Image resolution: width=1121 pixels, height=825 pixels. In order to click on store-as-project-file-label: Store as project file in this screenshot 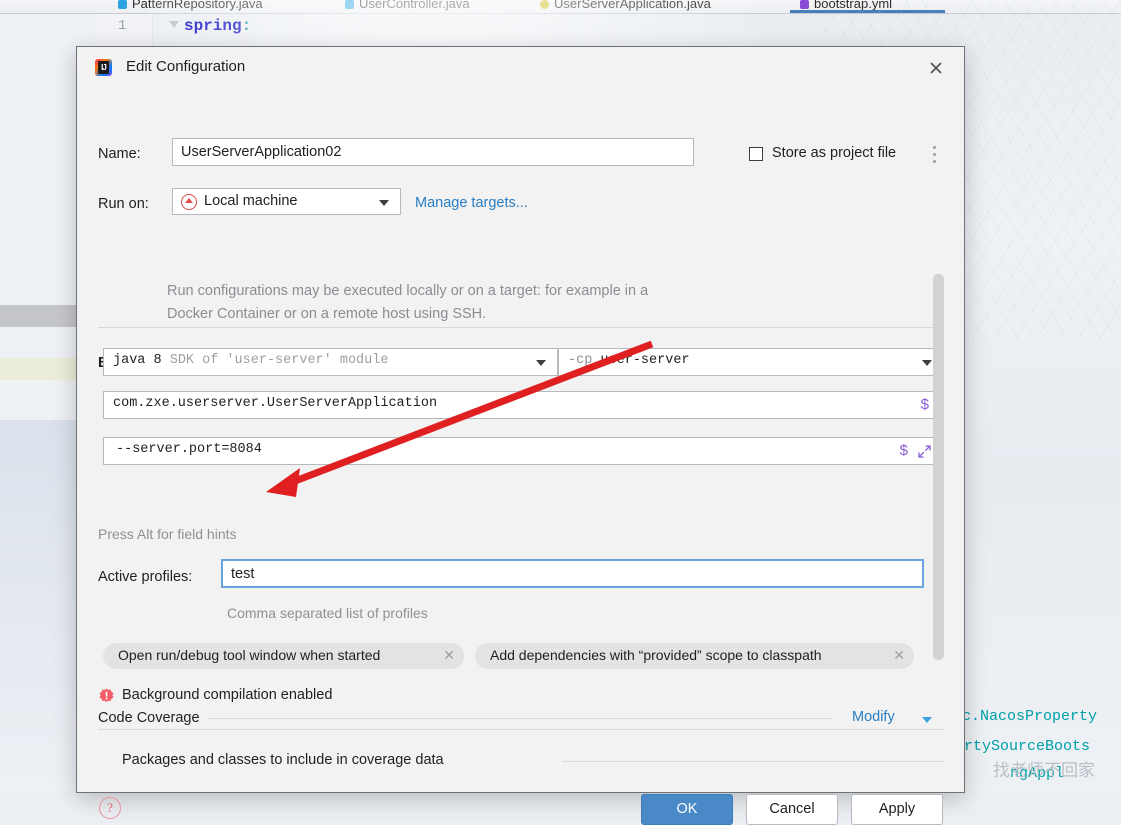, I will do `click(834, 153)`.